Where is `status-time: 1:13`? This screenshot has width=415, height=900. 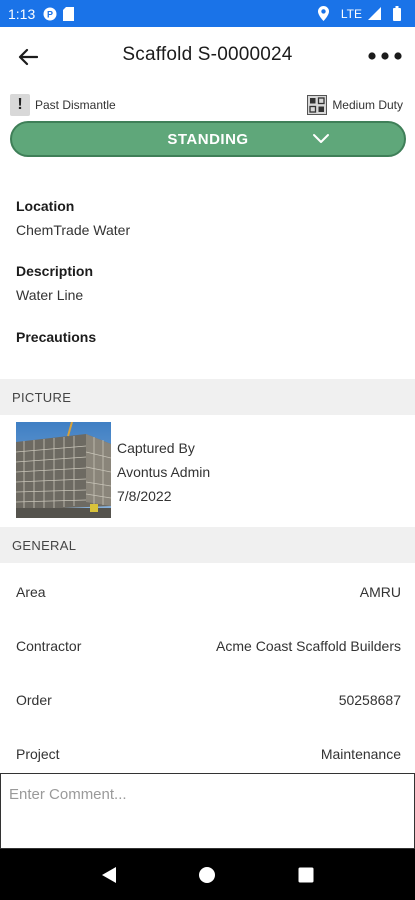 status-time: 1:13 is located at coordinates (22, 13).